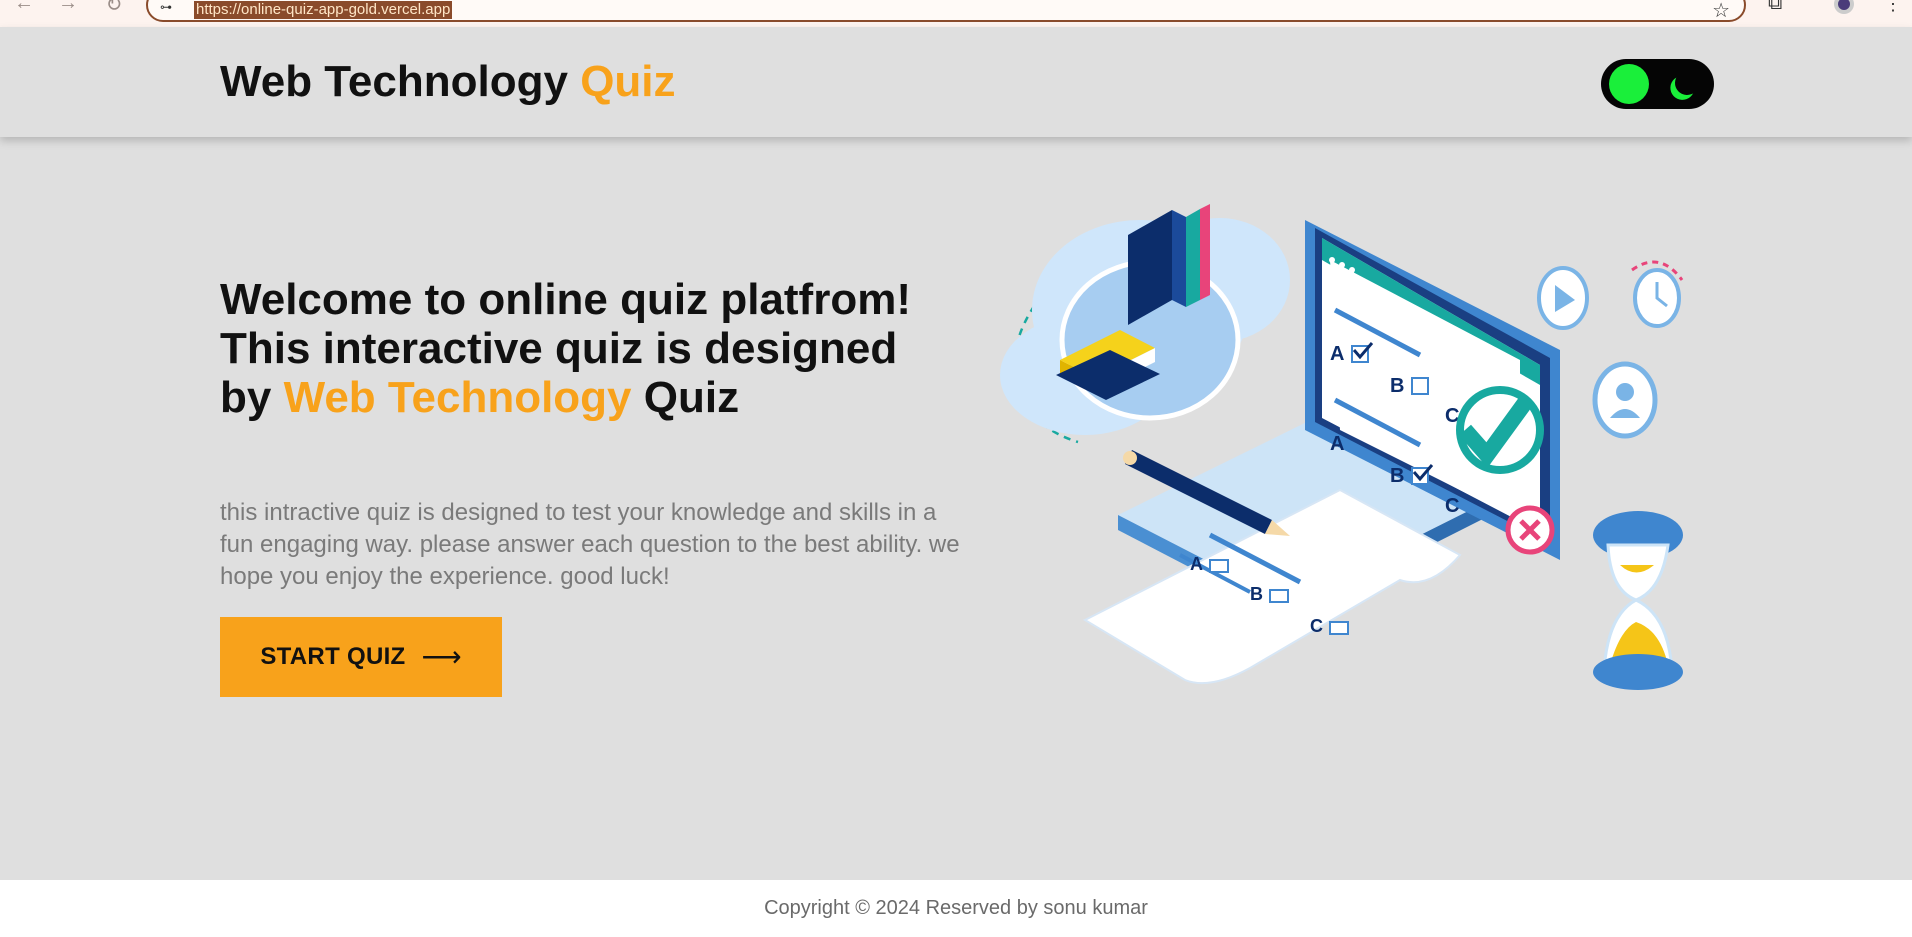  I want to click on forward-icon: →, so click(68, 7).